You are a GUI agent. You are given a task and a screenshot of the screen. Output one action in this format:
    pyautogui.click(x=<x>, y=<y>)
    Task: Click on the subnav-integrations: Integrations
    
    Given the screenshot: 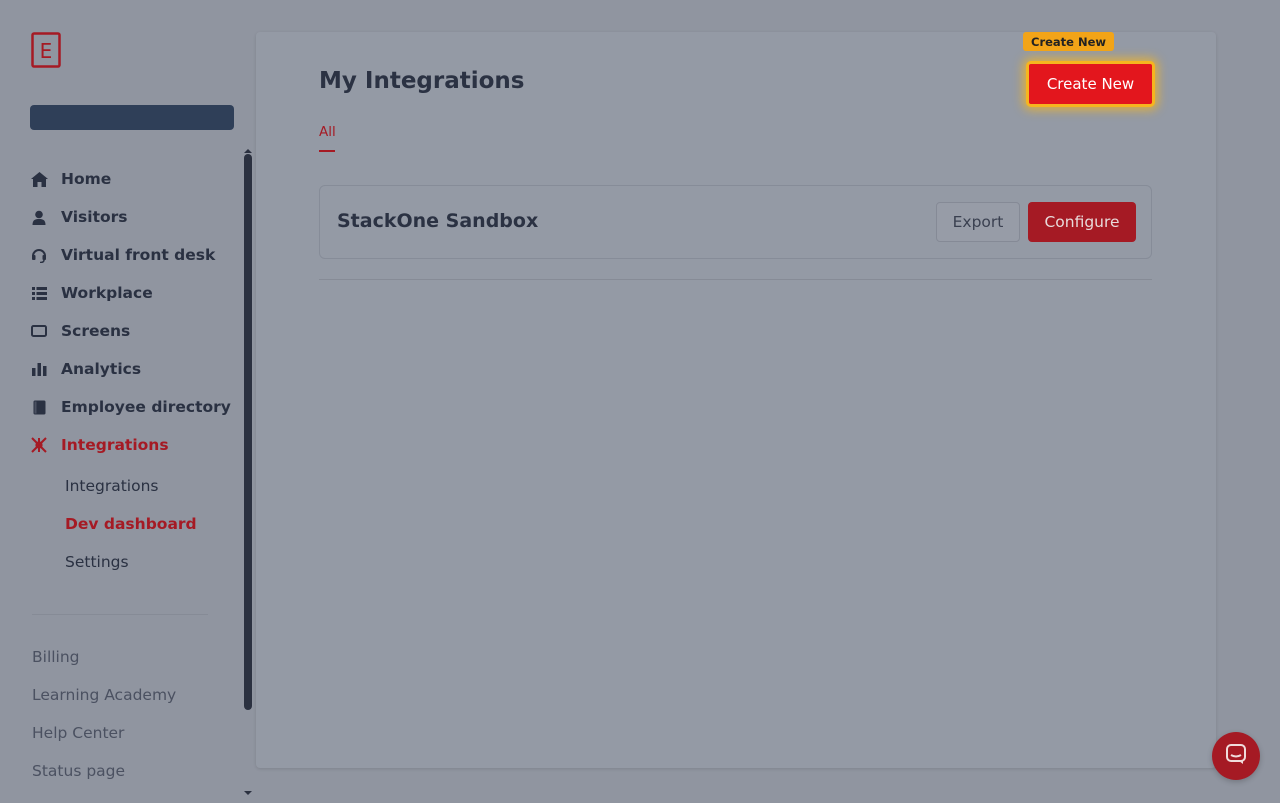 What is the action you would take?
    pyautogui.click(x=111, y=486)
    